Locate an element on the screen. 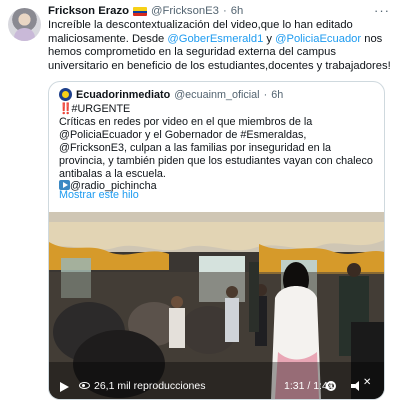  tweet-text-part: y is located at coordinates (269, 38).